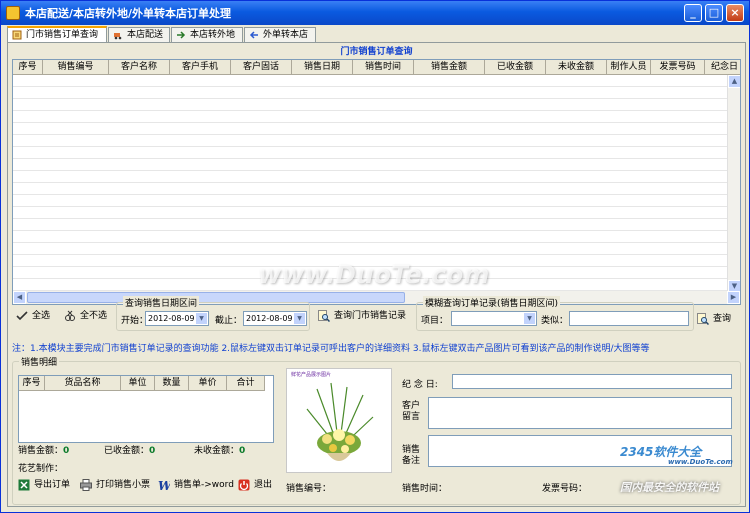  Describe the element at coordinates (734, 81) in the screenshot. I see `scroll-up-icon: ▲` at that location.